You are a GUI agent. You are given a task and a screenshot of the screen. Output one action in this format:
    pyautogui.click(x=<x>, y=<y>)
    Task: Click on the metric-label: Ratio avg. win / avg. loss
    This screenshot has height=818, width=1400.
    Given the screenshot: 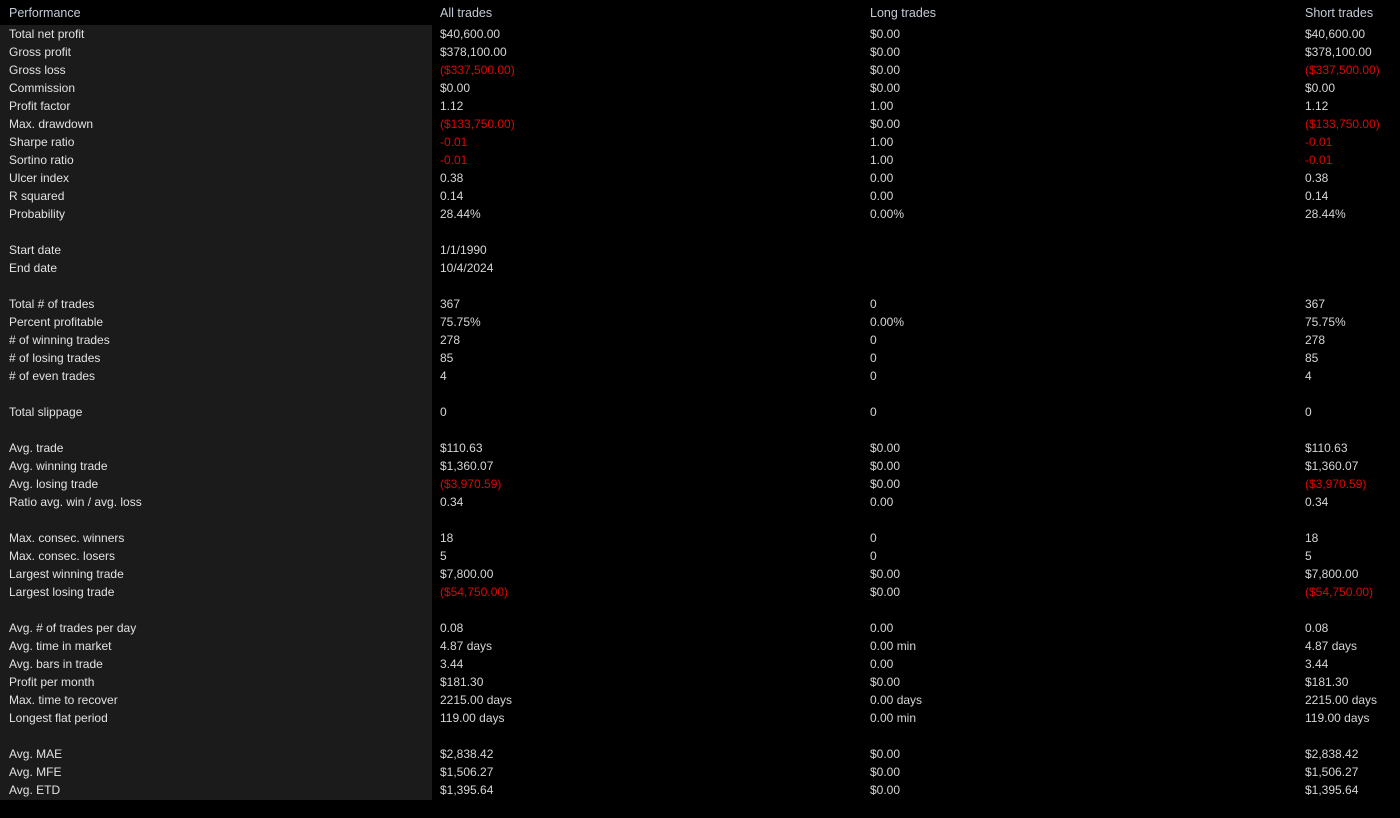 What is the action you would take?
    pyautogui.click(x=75, y=502)
    